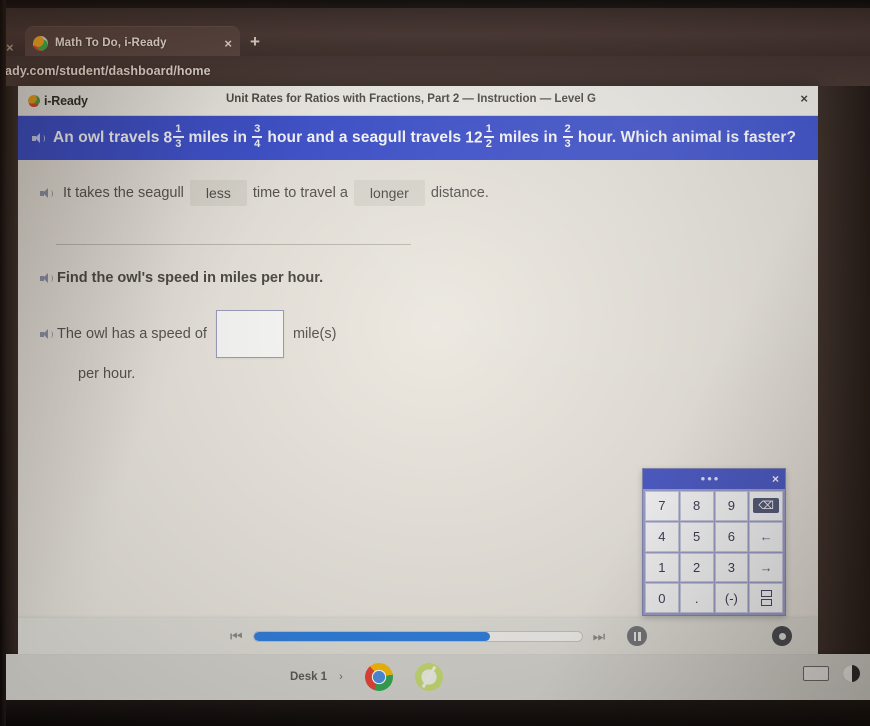 Image resolution: width=870 pixels, height=726 pixels. What do you see at coordinates (314, 334) in the screenshot?
I see `answer-unit-label: mile(s)` at bounding box center [314, 334].